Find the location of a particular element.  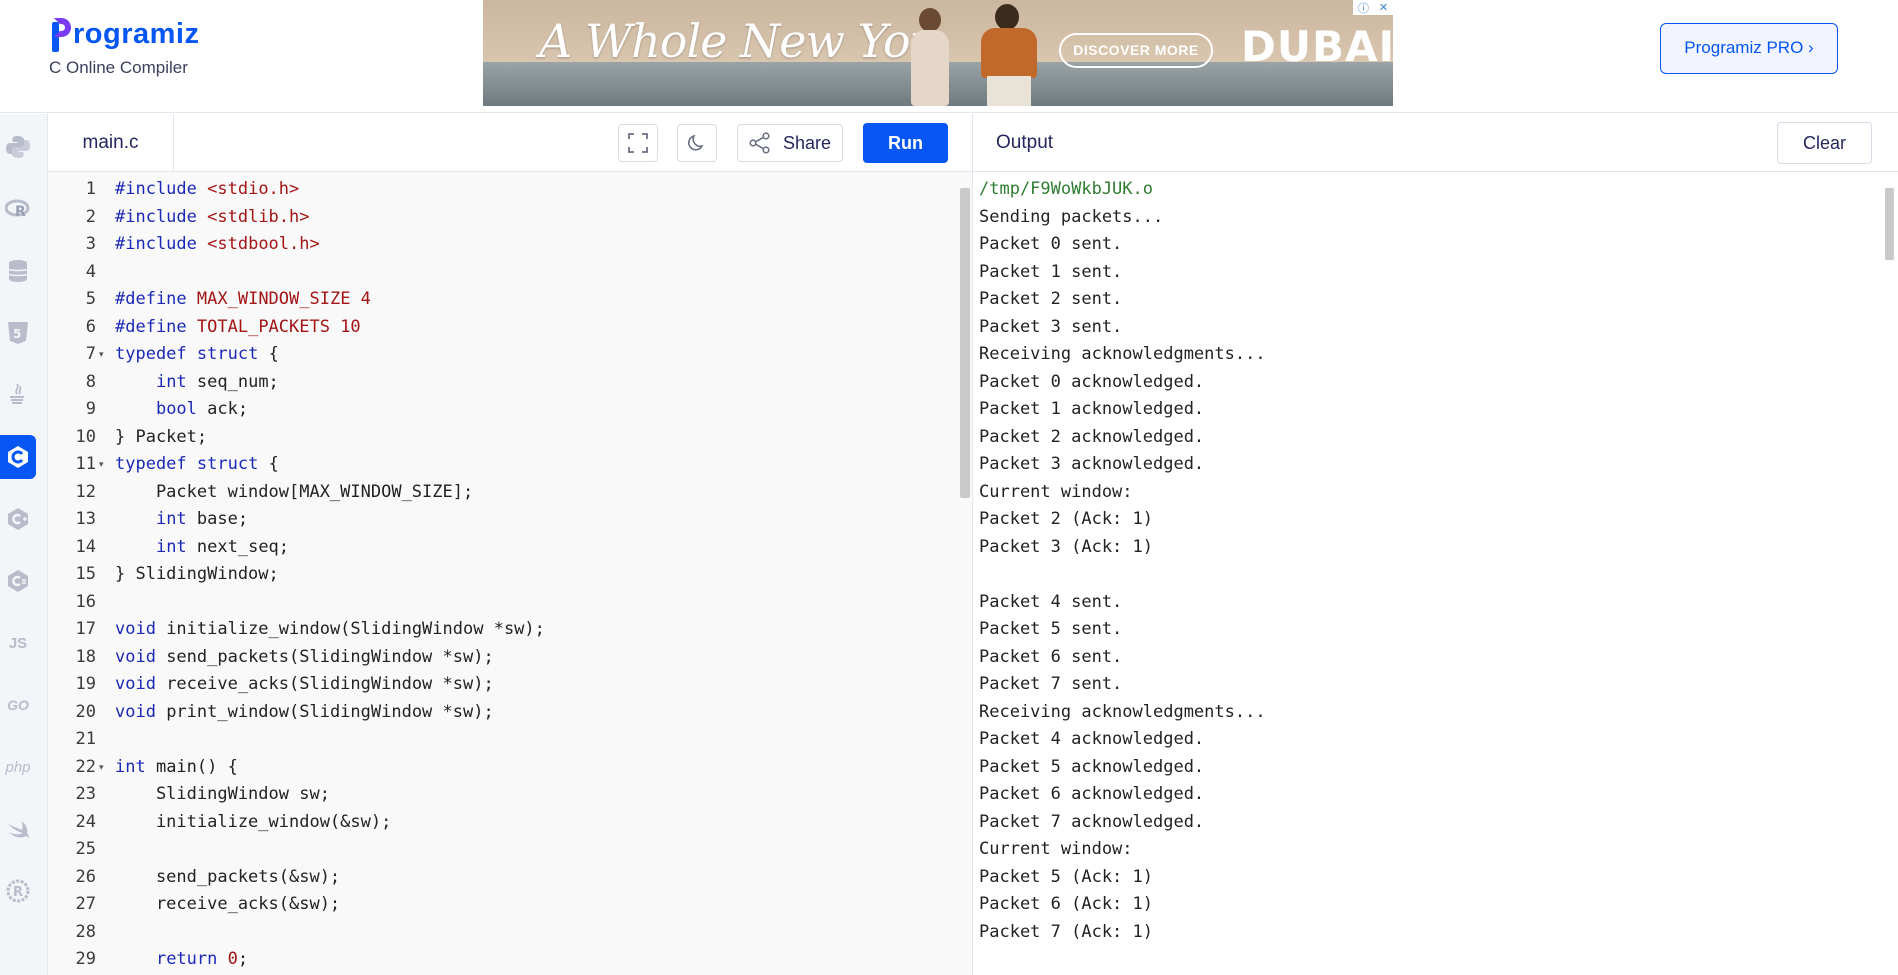

php-icon-label: php is located at coordinates (18, 767).